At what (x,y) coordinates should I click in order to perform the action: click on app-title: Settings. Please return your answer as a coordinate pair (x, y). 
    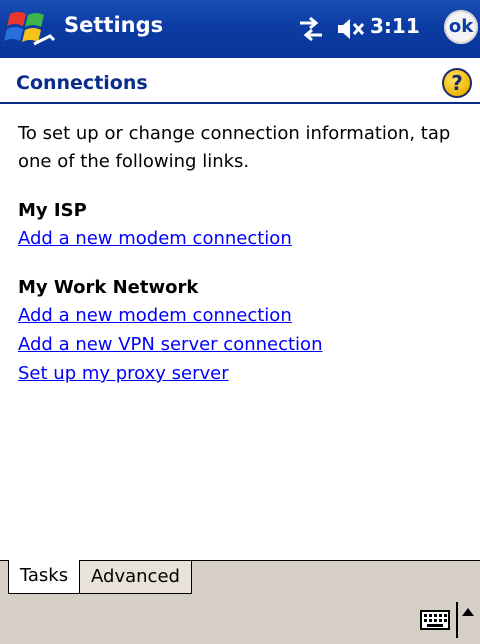
    Looking at the image, I should click on (114, 25).